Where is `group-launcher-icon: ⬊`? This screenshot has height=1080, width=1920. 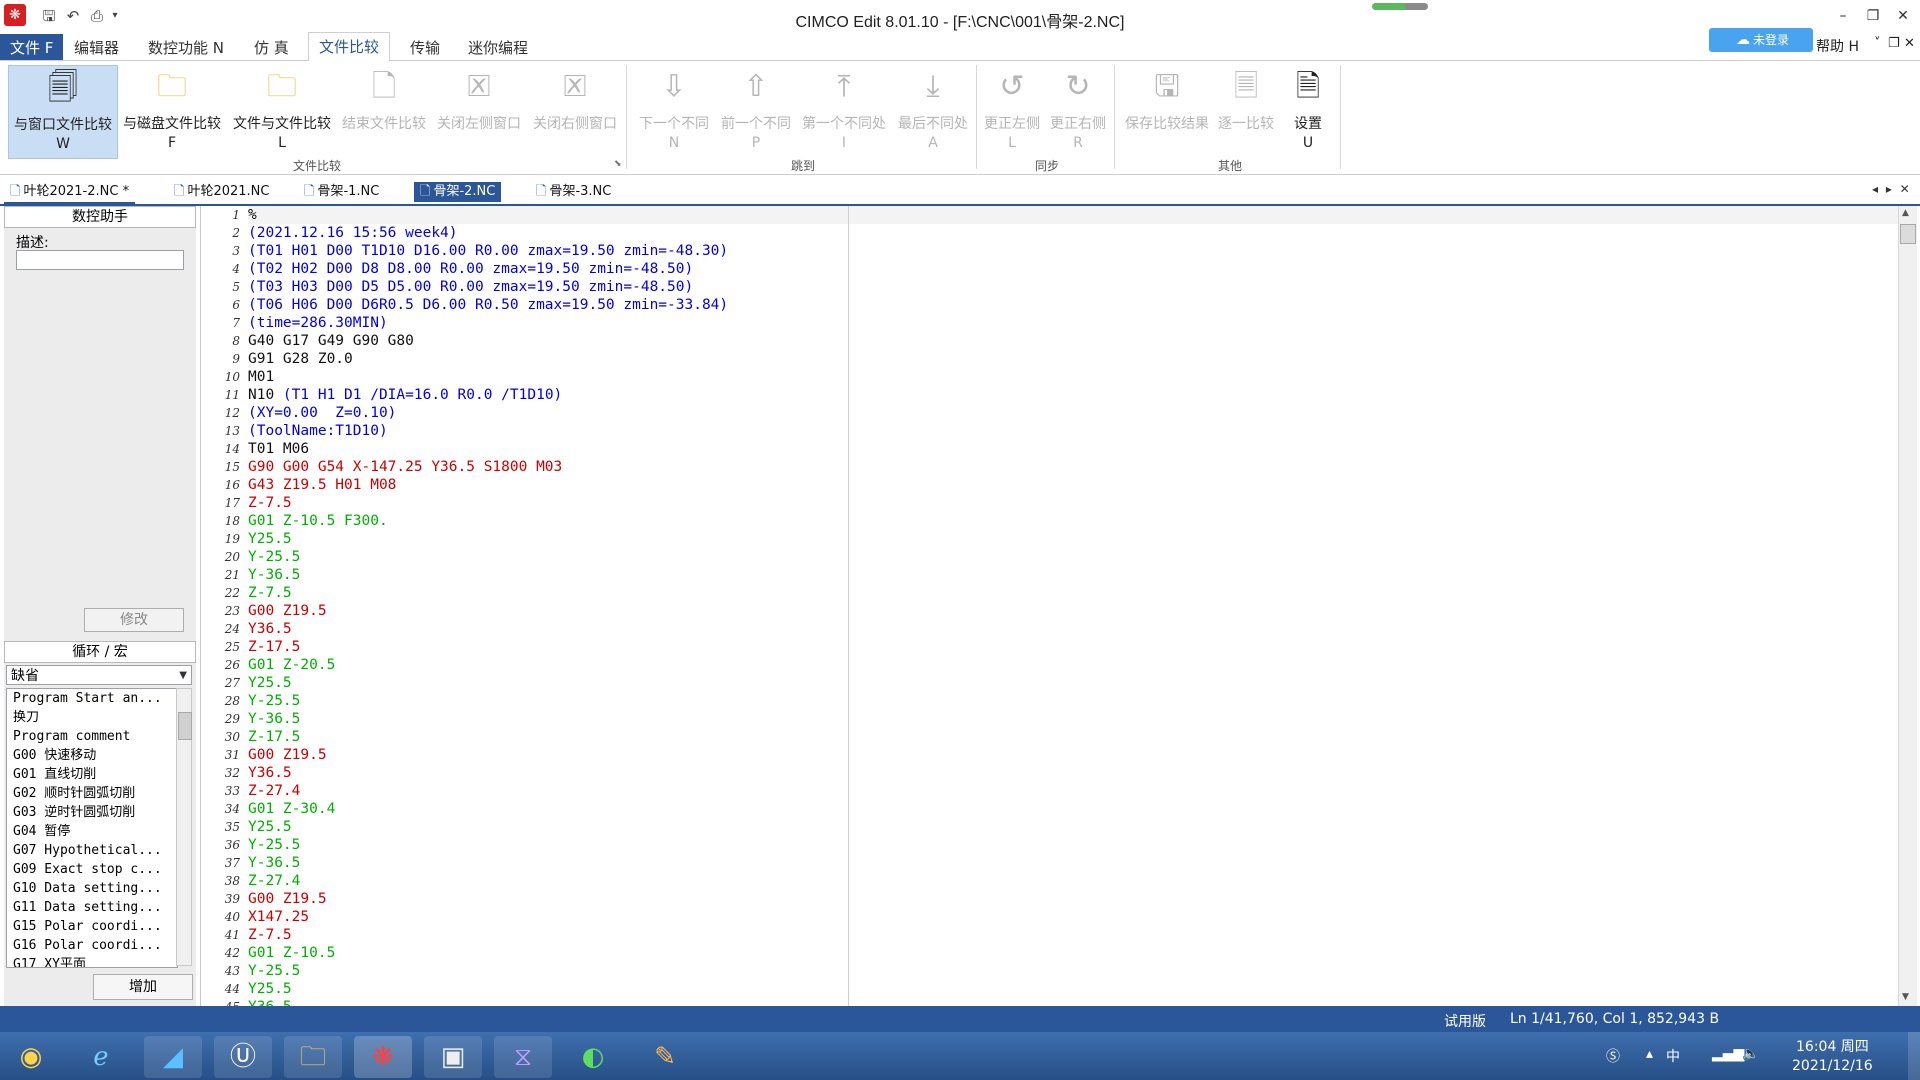 group-launcher-icon: ⬊ is located at coordinates (618, 164).